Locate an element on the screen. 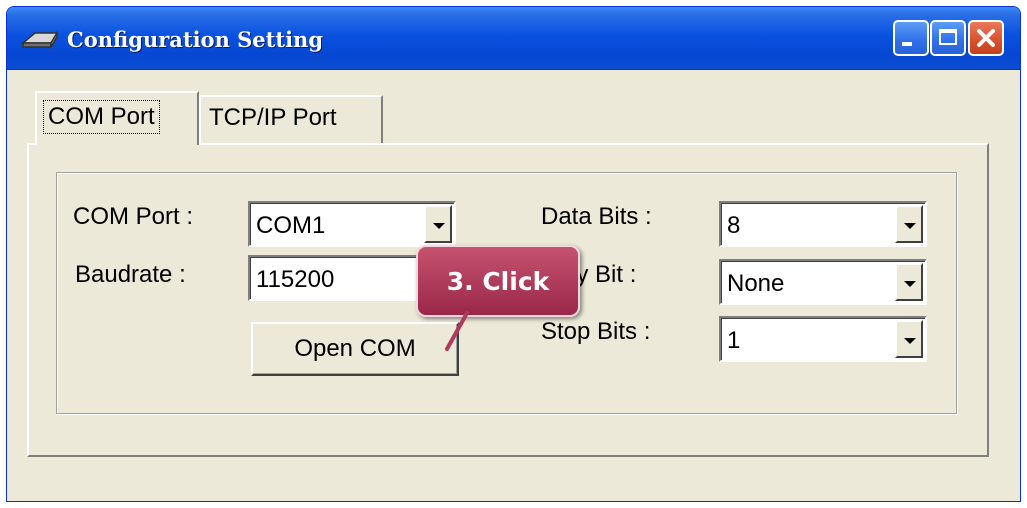  close-button is located at coordinates (986, 38).